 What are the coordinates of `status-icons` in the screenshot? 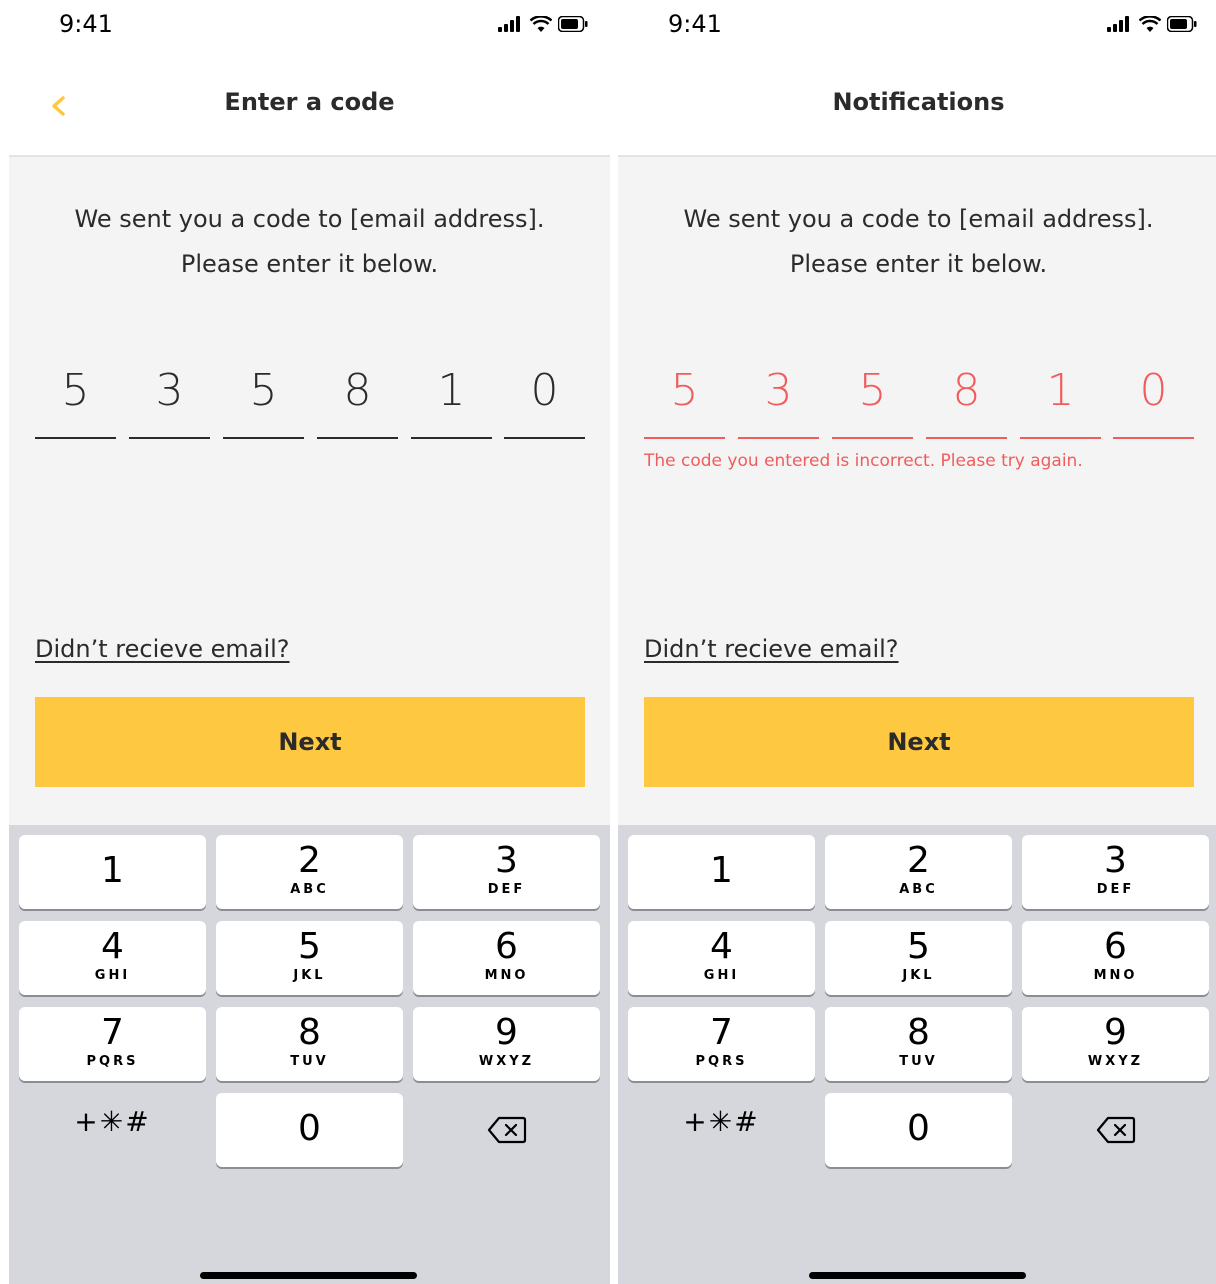 It's located at (543, 24).